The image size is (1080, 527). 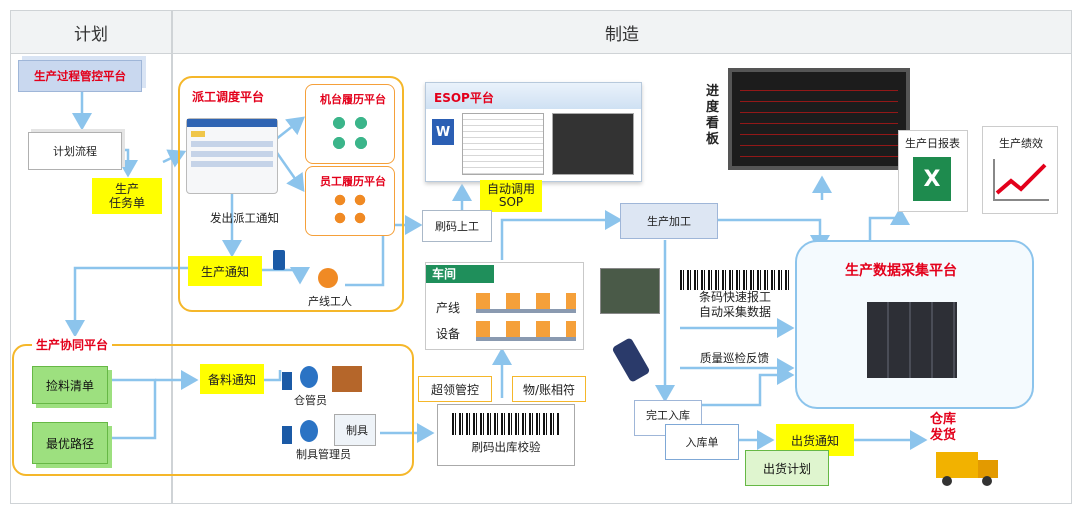 I want to click on optimal-route: 最优路径, so click(x=70, y=443).